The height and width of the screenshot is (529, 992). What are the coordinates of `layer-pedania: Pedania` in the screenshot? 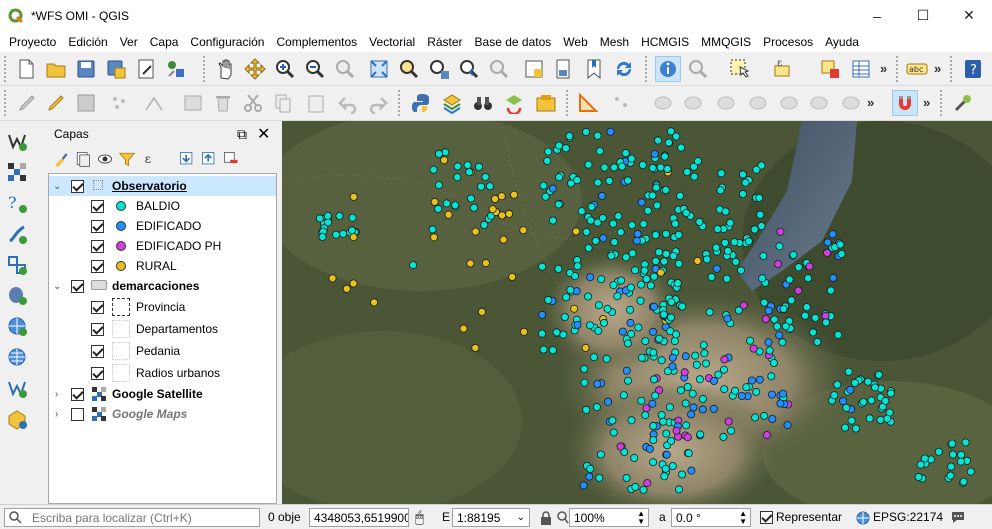 It's located at (162, 351).